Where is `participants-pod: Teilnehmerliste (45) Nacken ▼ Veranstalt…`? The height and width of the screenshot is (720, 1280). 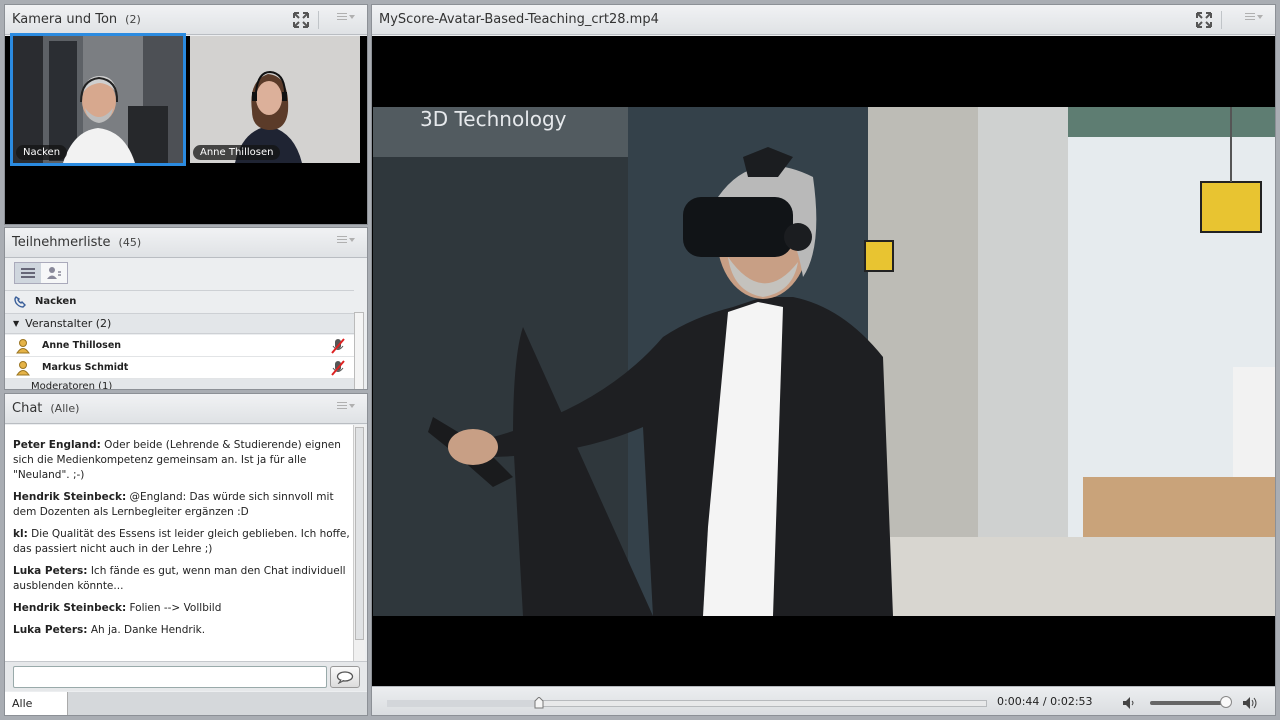 participants-pod: Teilnehmerliste (45) Nacken ▼ Veranstalt… is located at coordinates (186, 308).